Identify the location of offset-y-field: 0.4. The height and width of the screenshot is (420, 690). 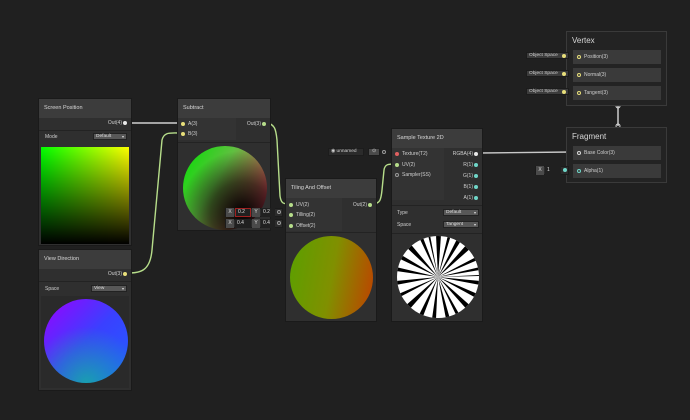
(268, 223).